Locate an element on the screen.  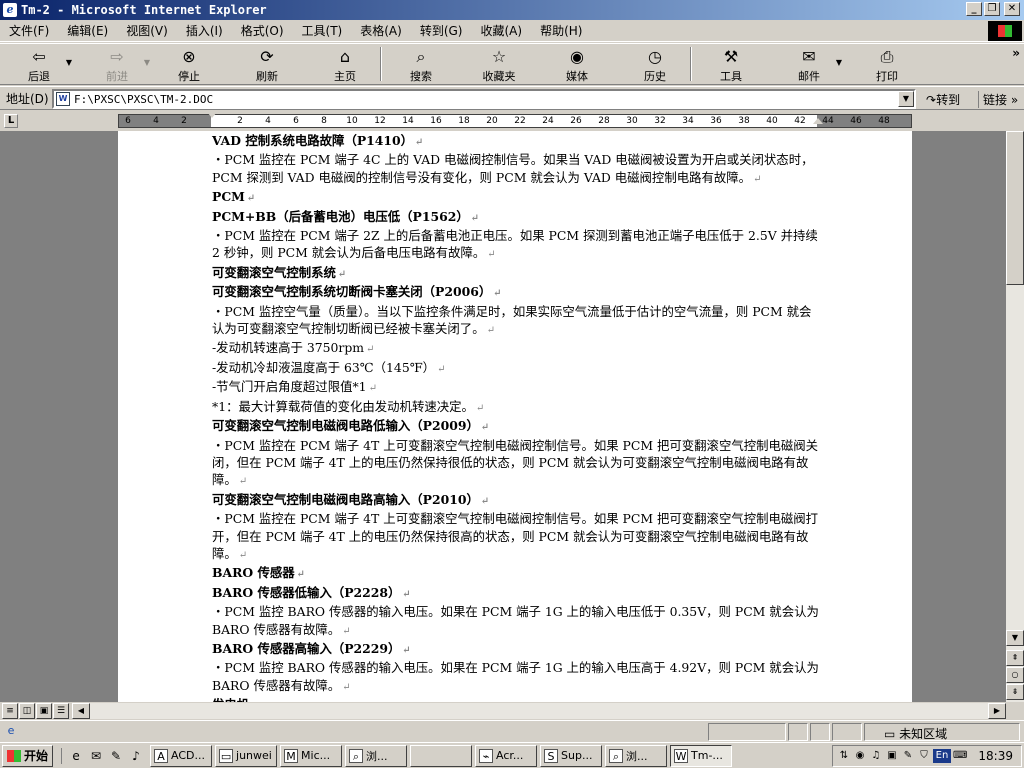
vertical-scroll-thumb is located at coordinates (1015, 208).